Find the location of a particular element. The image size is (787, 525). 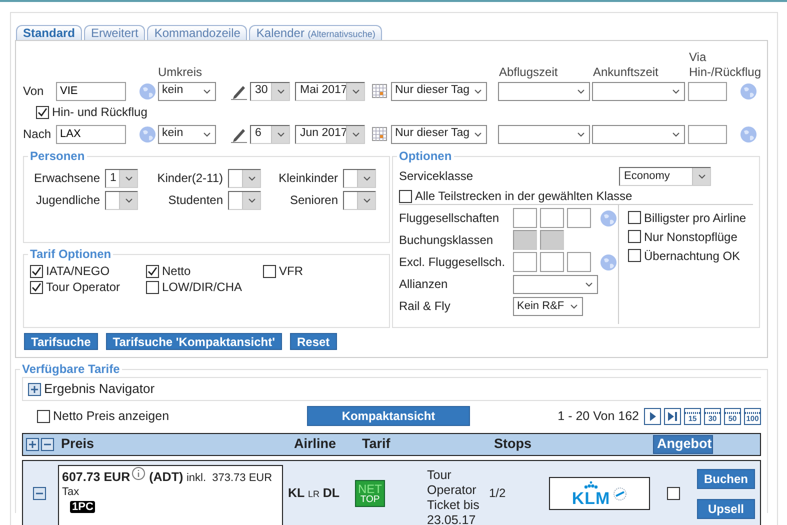

expand-icon is located at coordinates (34, 389).